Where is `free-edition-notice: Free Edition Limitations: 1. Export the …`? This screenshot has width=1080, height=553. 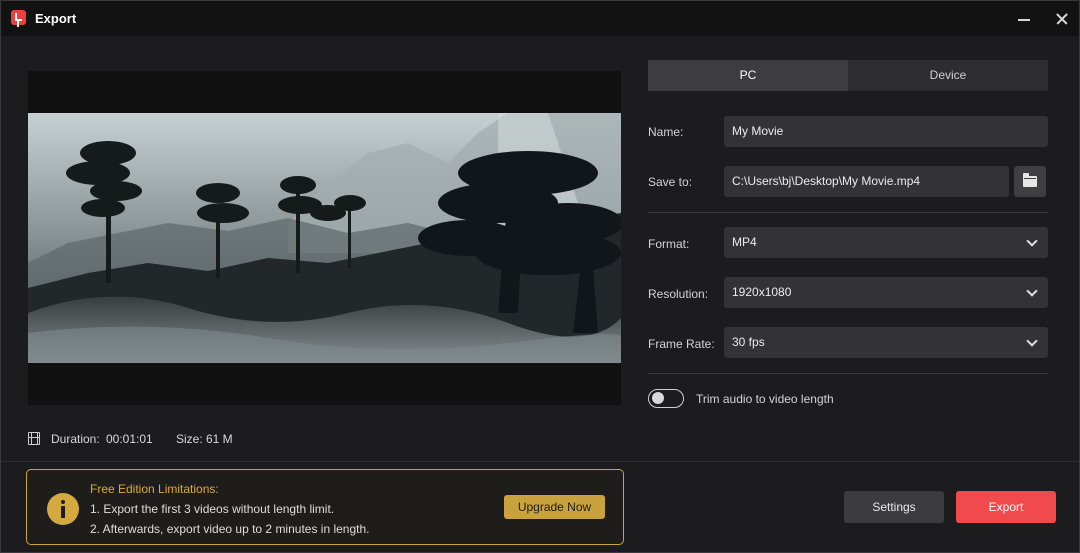
free-edition-notice: Free Edition Limitations: 1. Export the … is located at coordinates (325, 507).